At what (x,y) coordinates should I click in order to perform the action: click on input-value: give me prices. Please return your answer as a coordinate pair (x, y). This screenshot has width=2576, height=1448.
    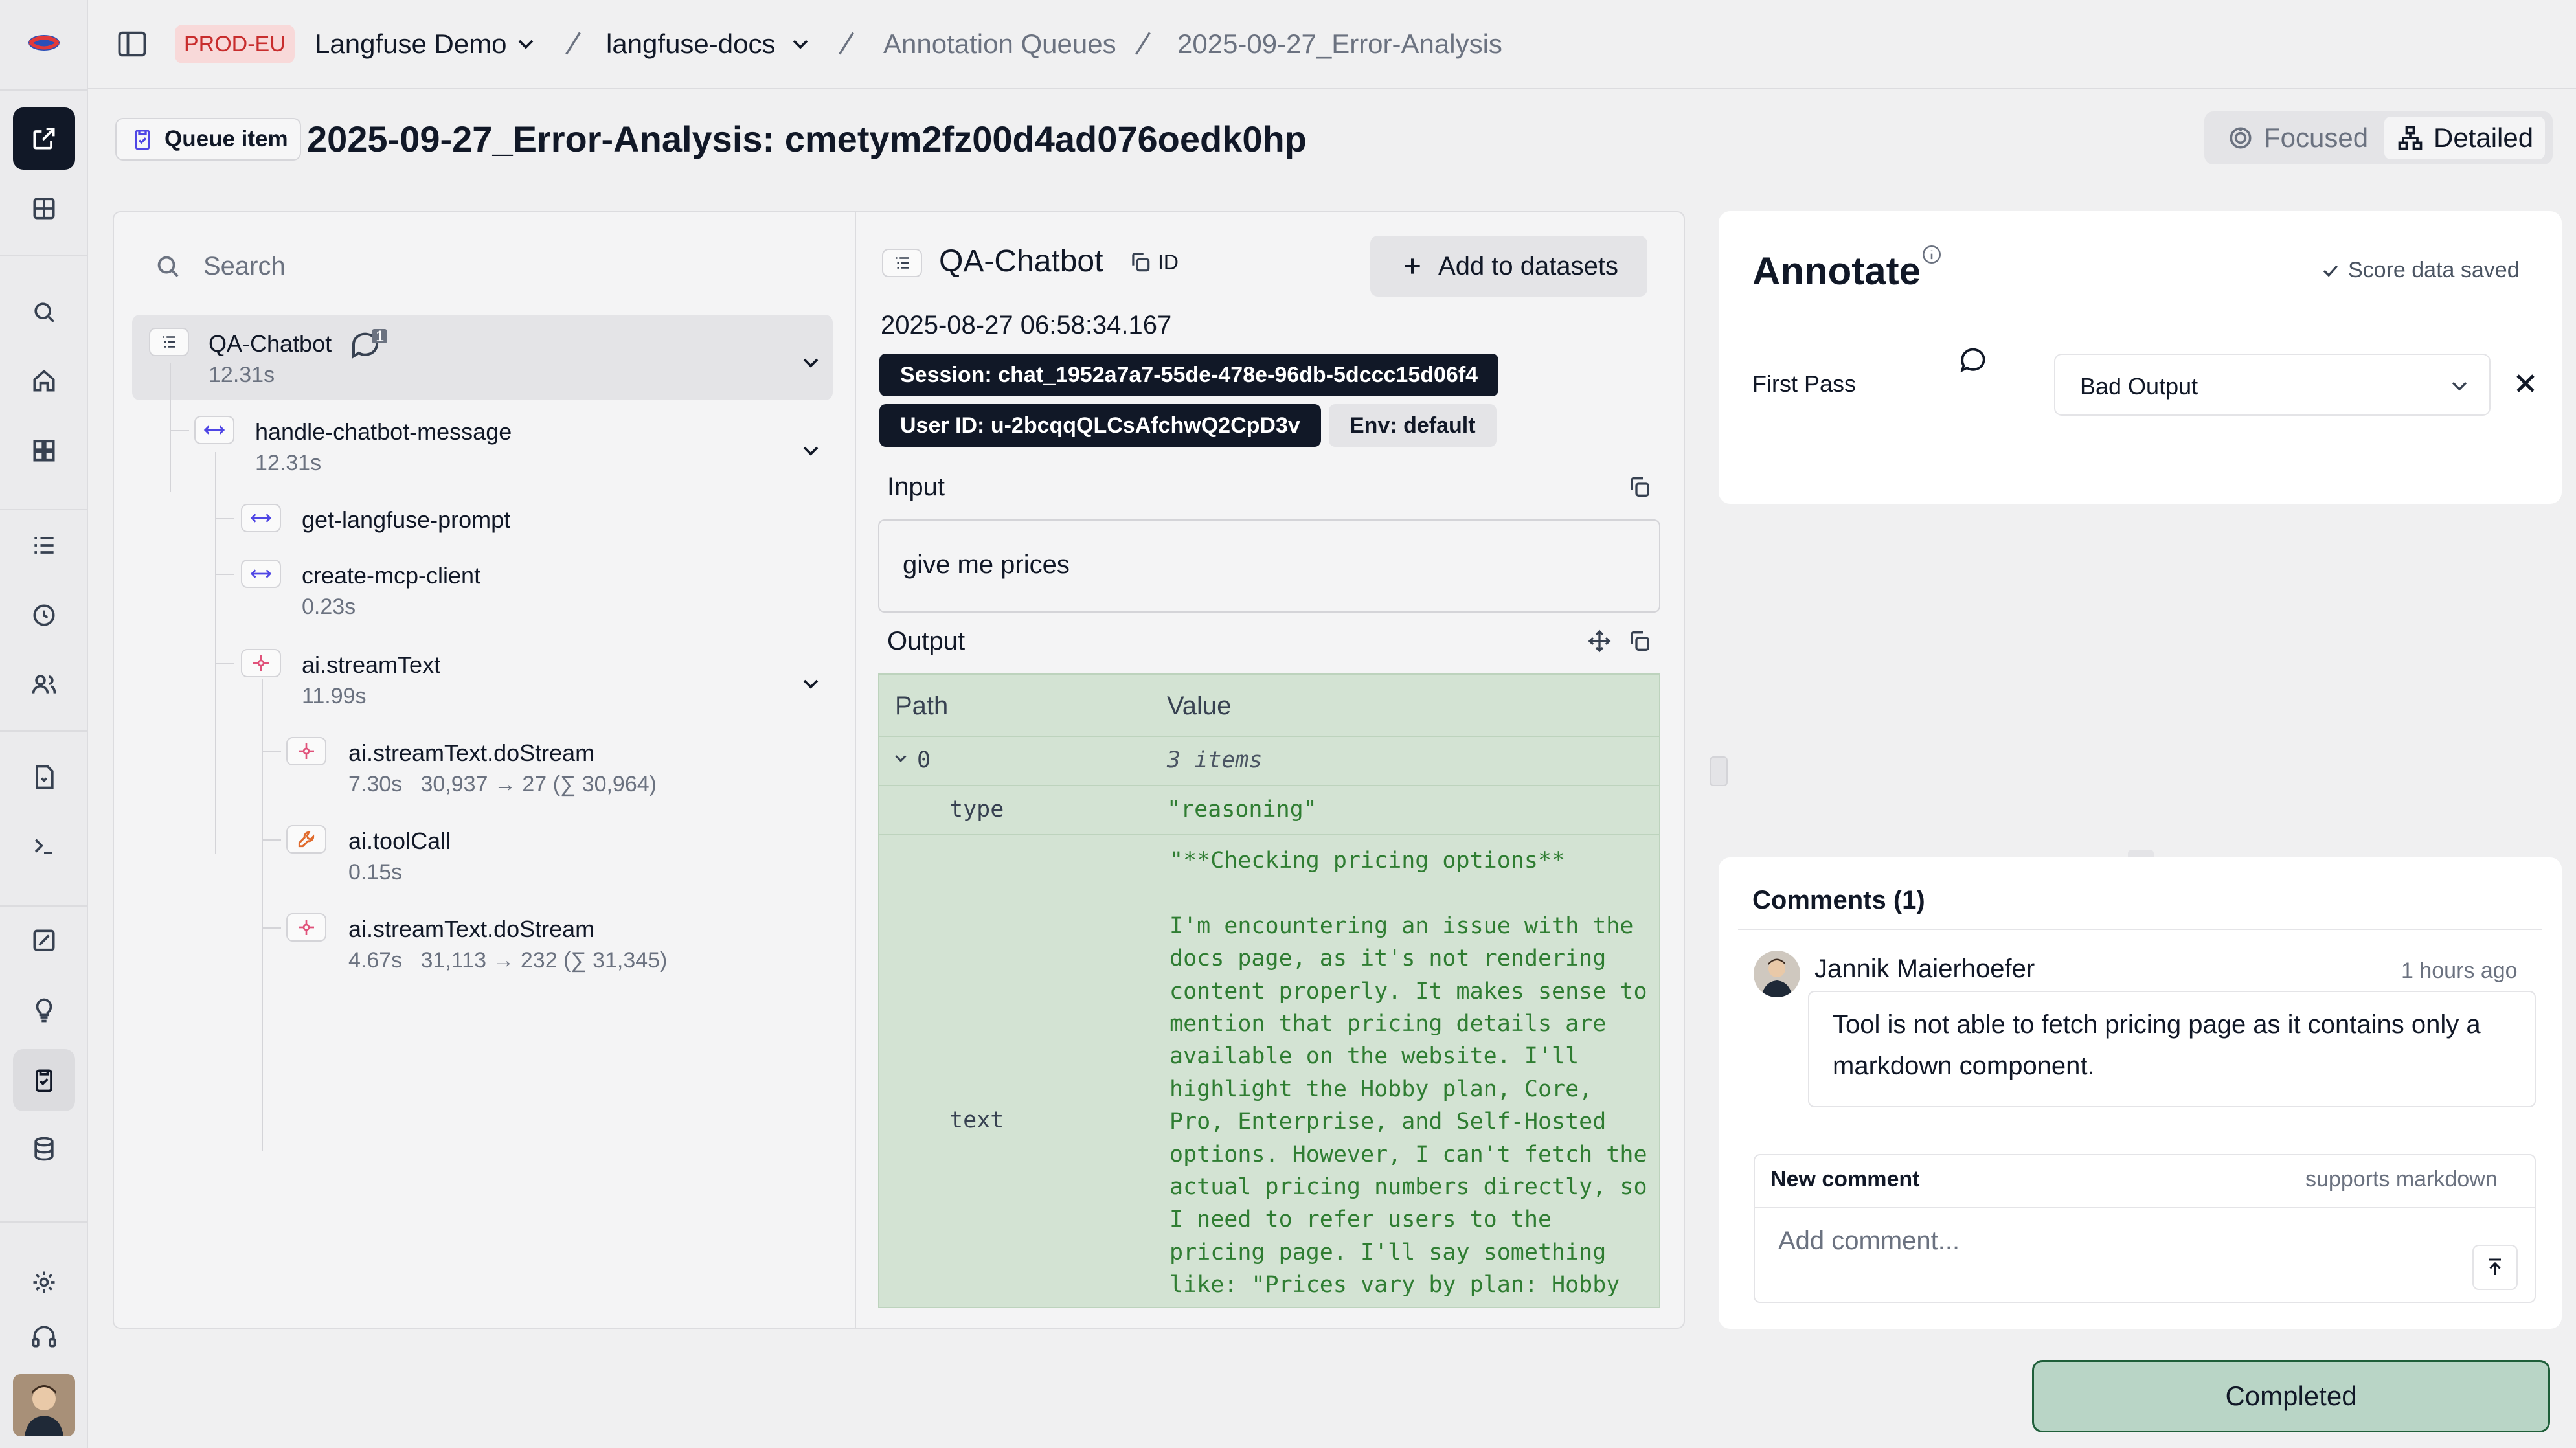
    Looking at the image, I should click on (986, 565).